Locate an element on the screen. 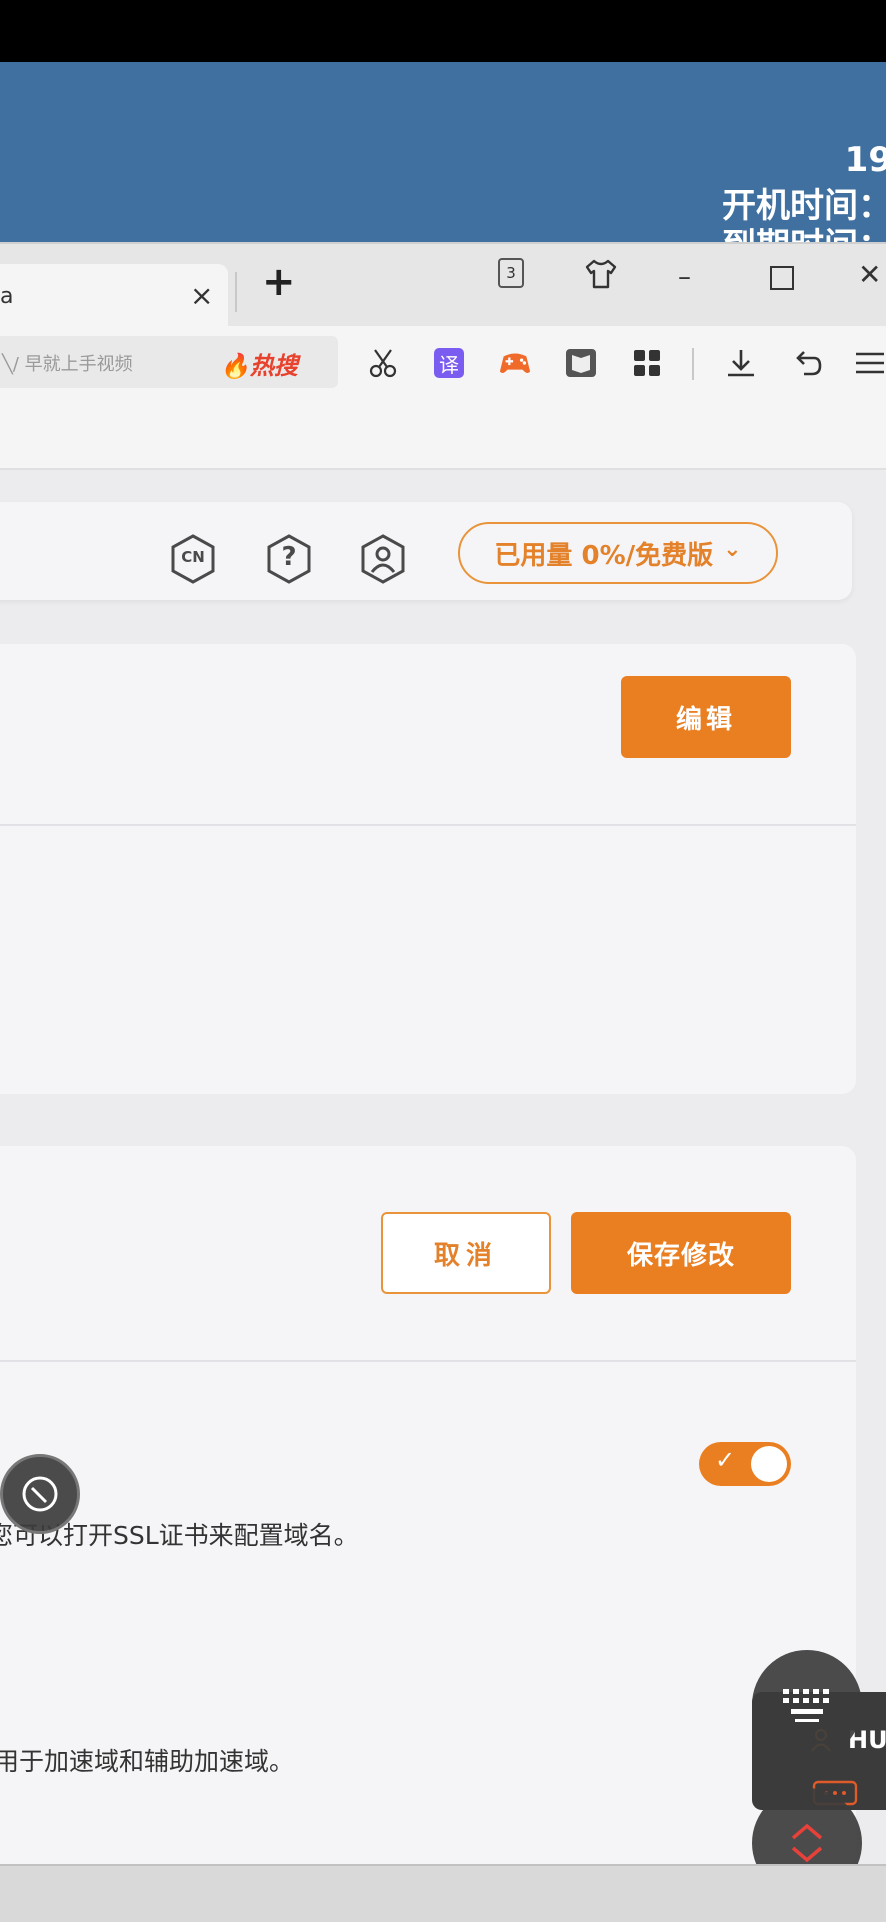  keyboard-icon is located at coordinates (806, 1705).